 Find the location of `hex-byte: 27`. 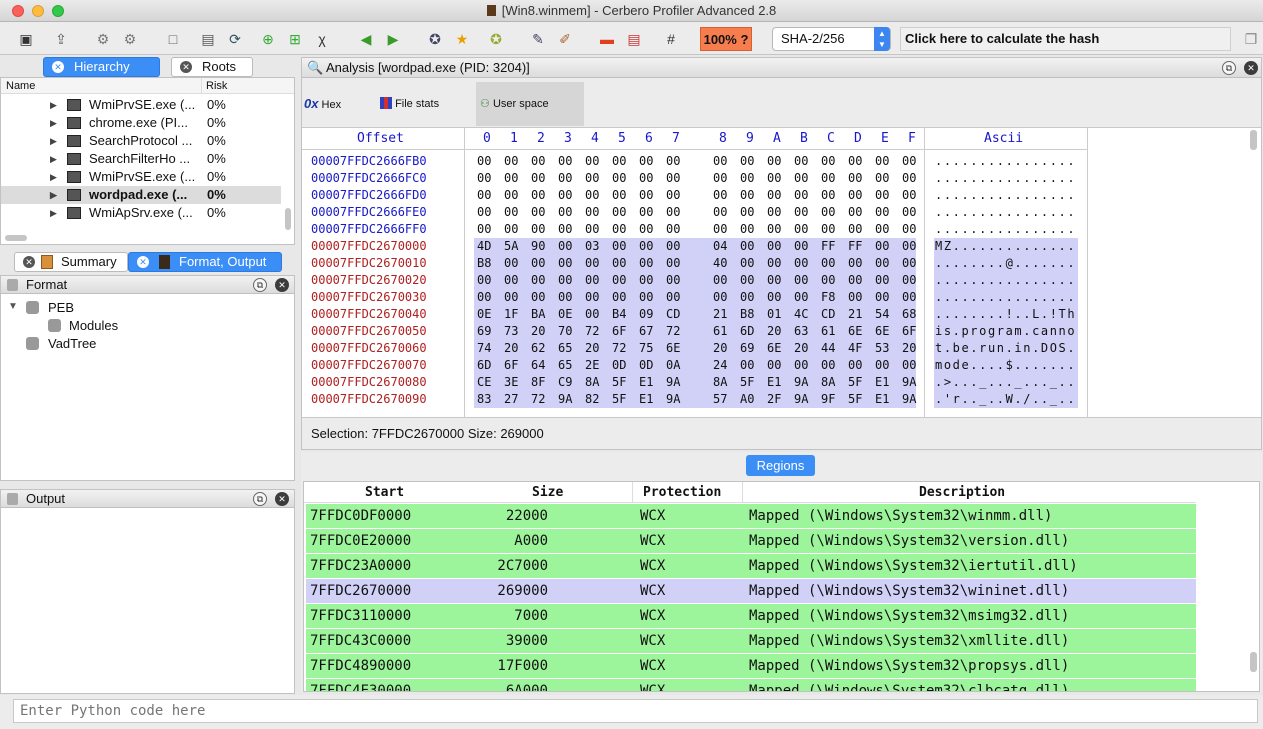

hex-byte: 27 is located at coordinates (511, 399).